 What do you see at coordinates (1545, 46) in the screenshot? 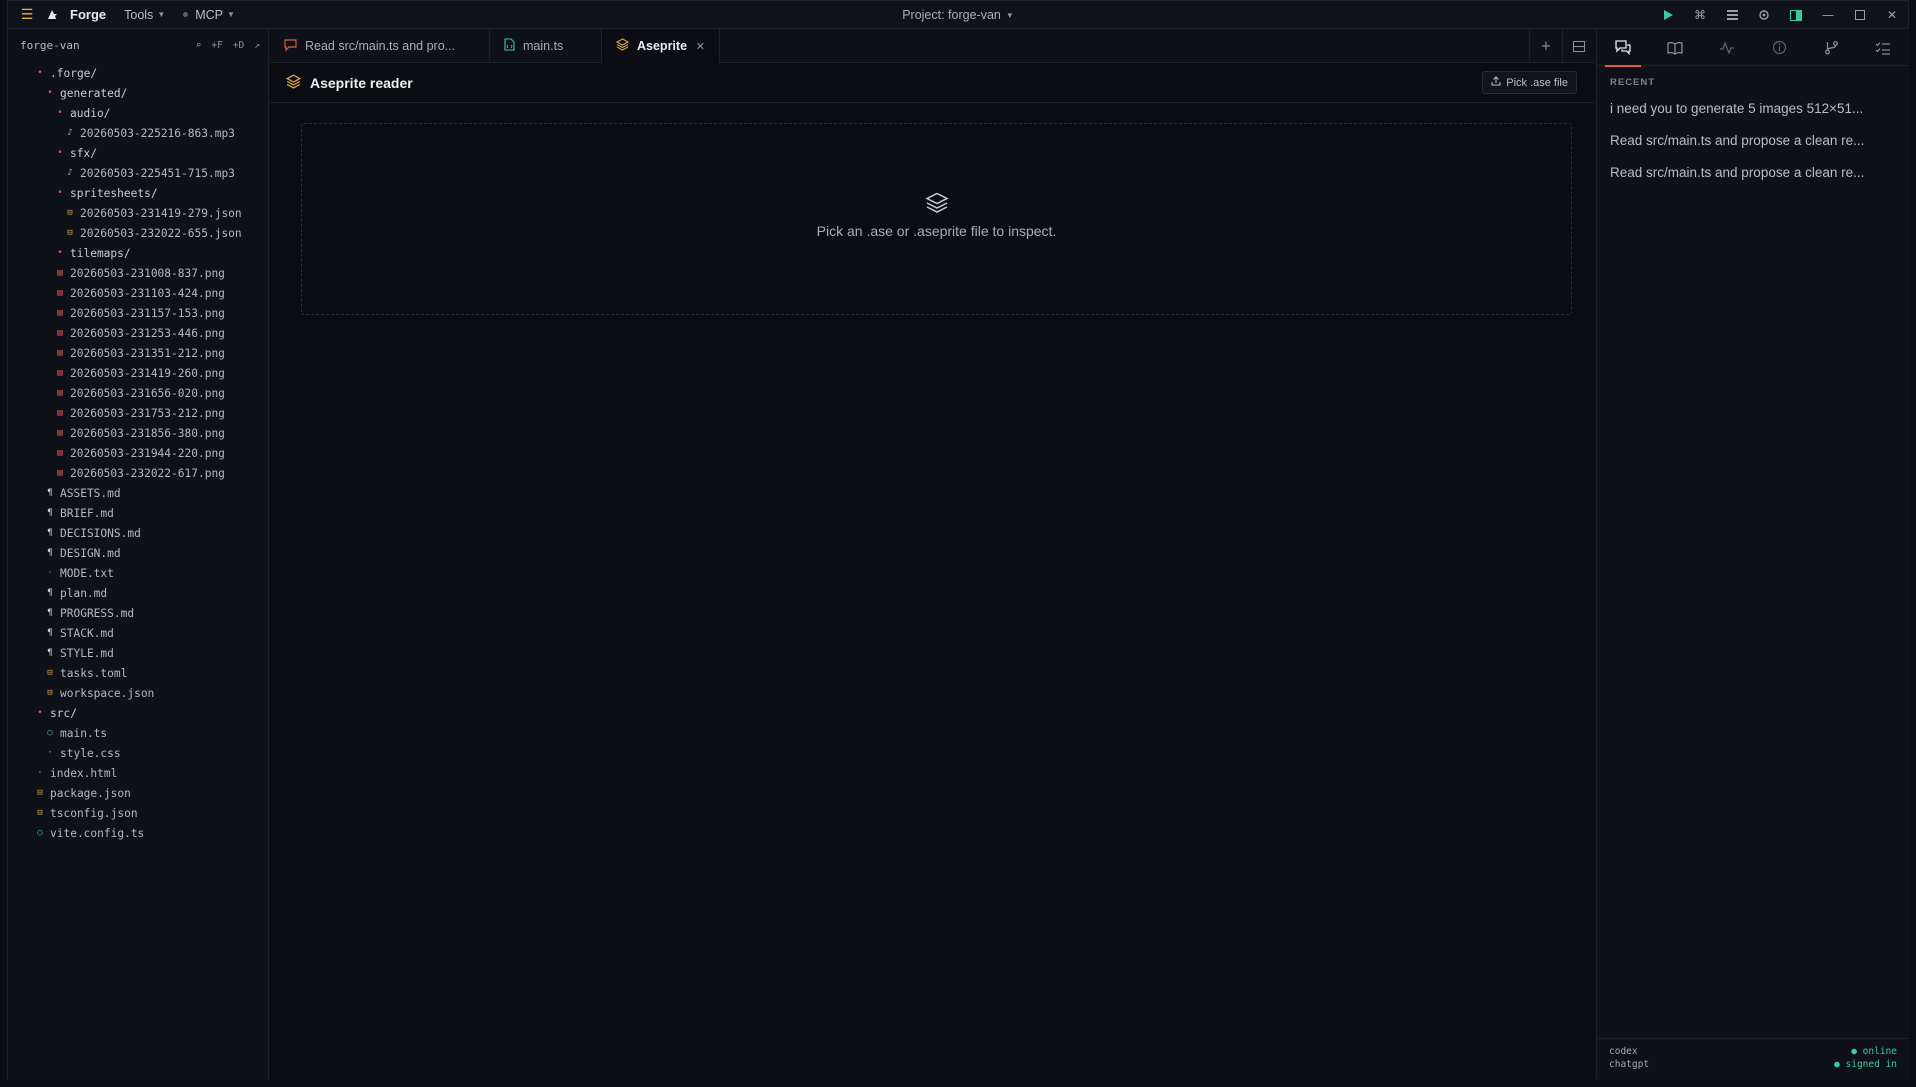
I see `new-tab-icon: +` at bounding box center [1545, 46].